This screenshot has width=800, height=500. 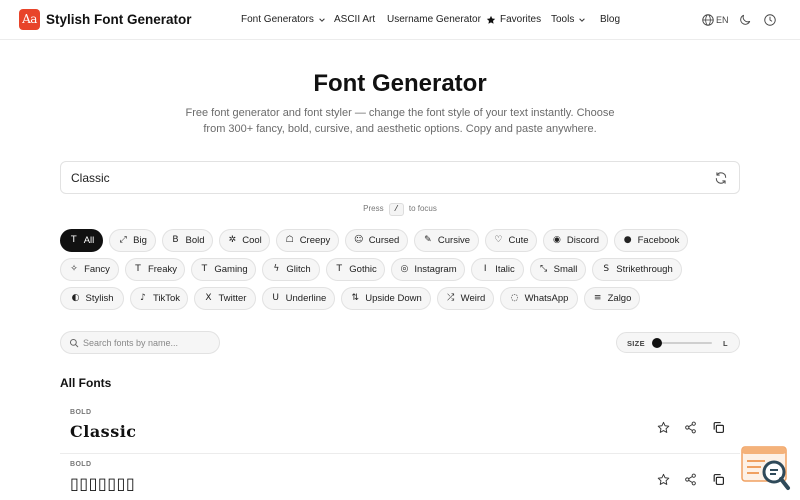 What do you see at coordinates (149, 343) in the screenshot?
I see `font-search-input` at bounding box center [149, 343].